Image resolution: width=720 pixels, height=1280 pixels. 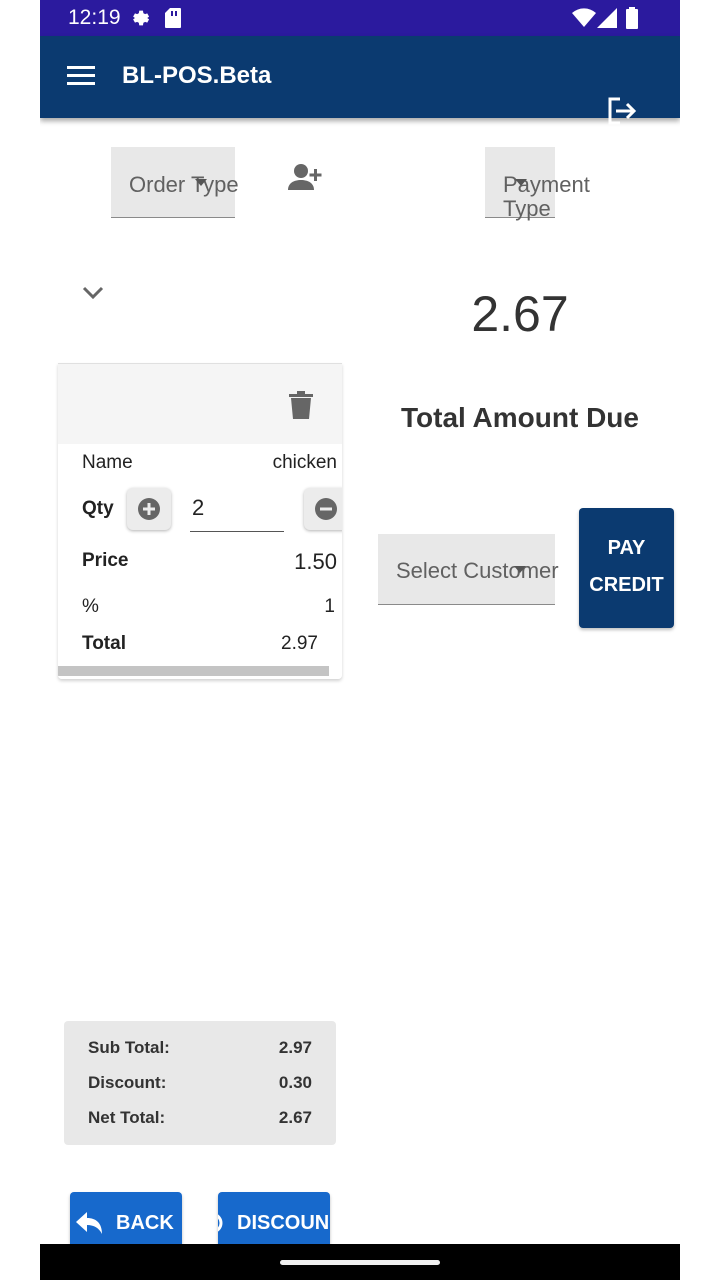 I want to click on qty-decrease-button, so click(x=323, y=509).